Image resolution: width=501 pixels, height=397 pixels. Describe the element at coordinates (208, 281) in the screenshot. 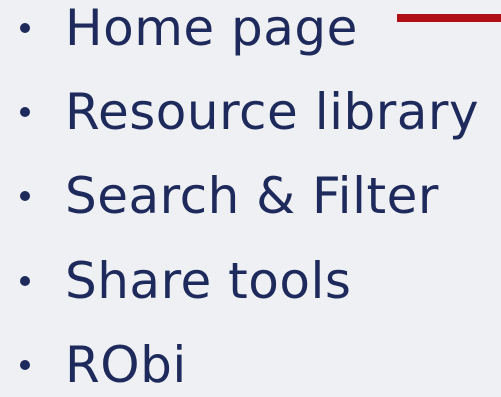

I see `list-item-label: Share tools` at that location.